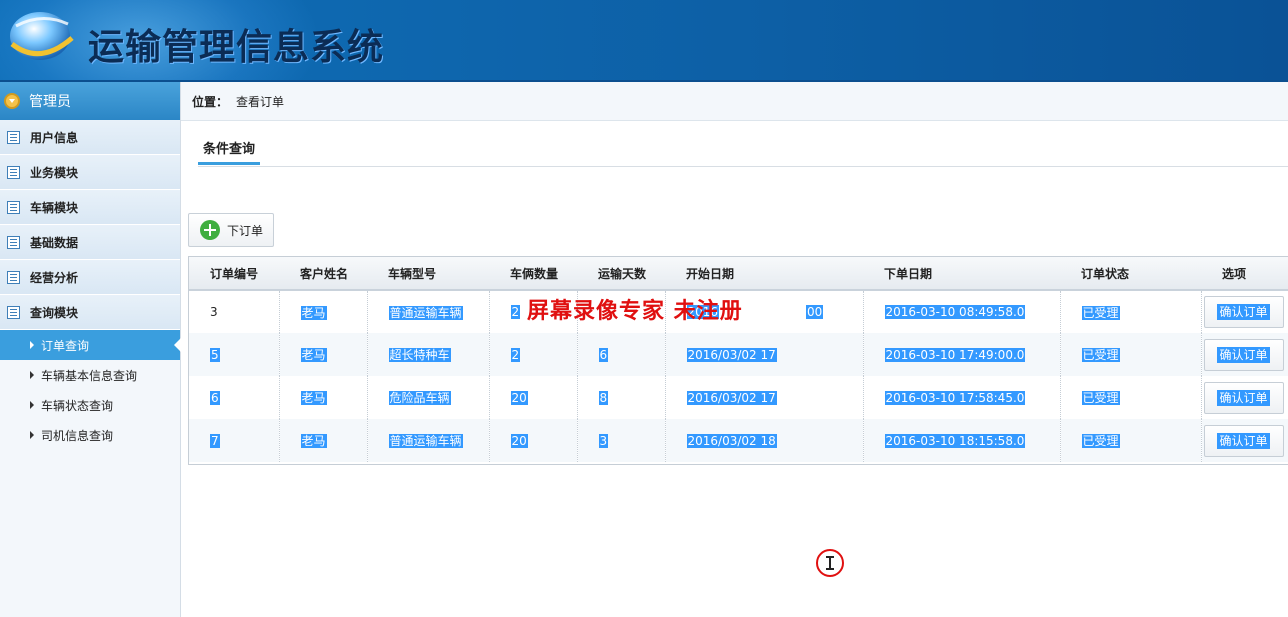 The image size is (1288, 617). Describe the element at coordinates (533, 440) in the screenshot. I see `cell-quantity: 20` at that location.